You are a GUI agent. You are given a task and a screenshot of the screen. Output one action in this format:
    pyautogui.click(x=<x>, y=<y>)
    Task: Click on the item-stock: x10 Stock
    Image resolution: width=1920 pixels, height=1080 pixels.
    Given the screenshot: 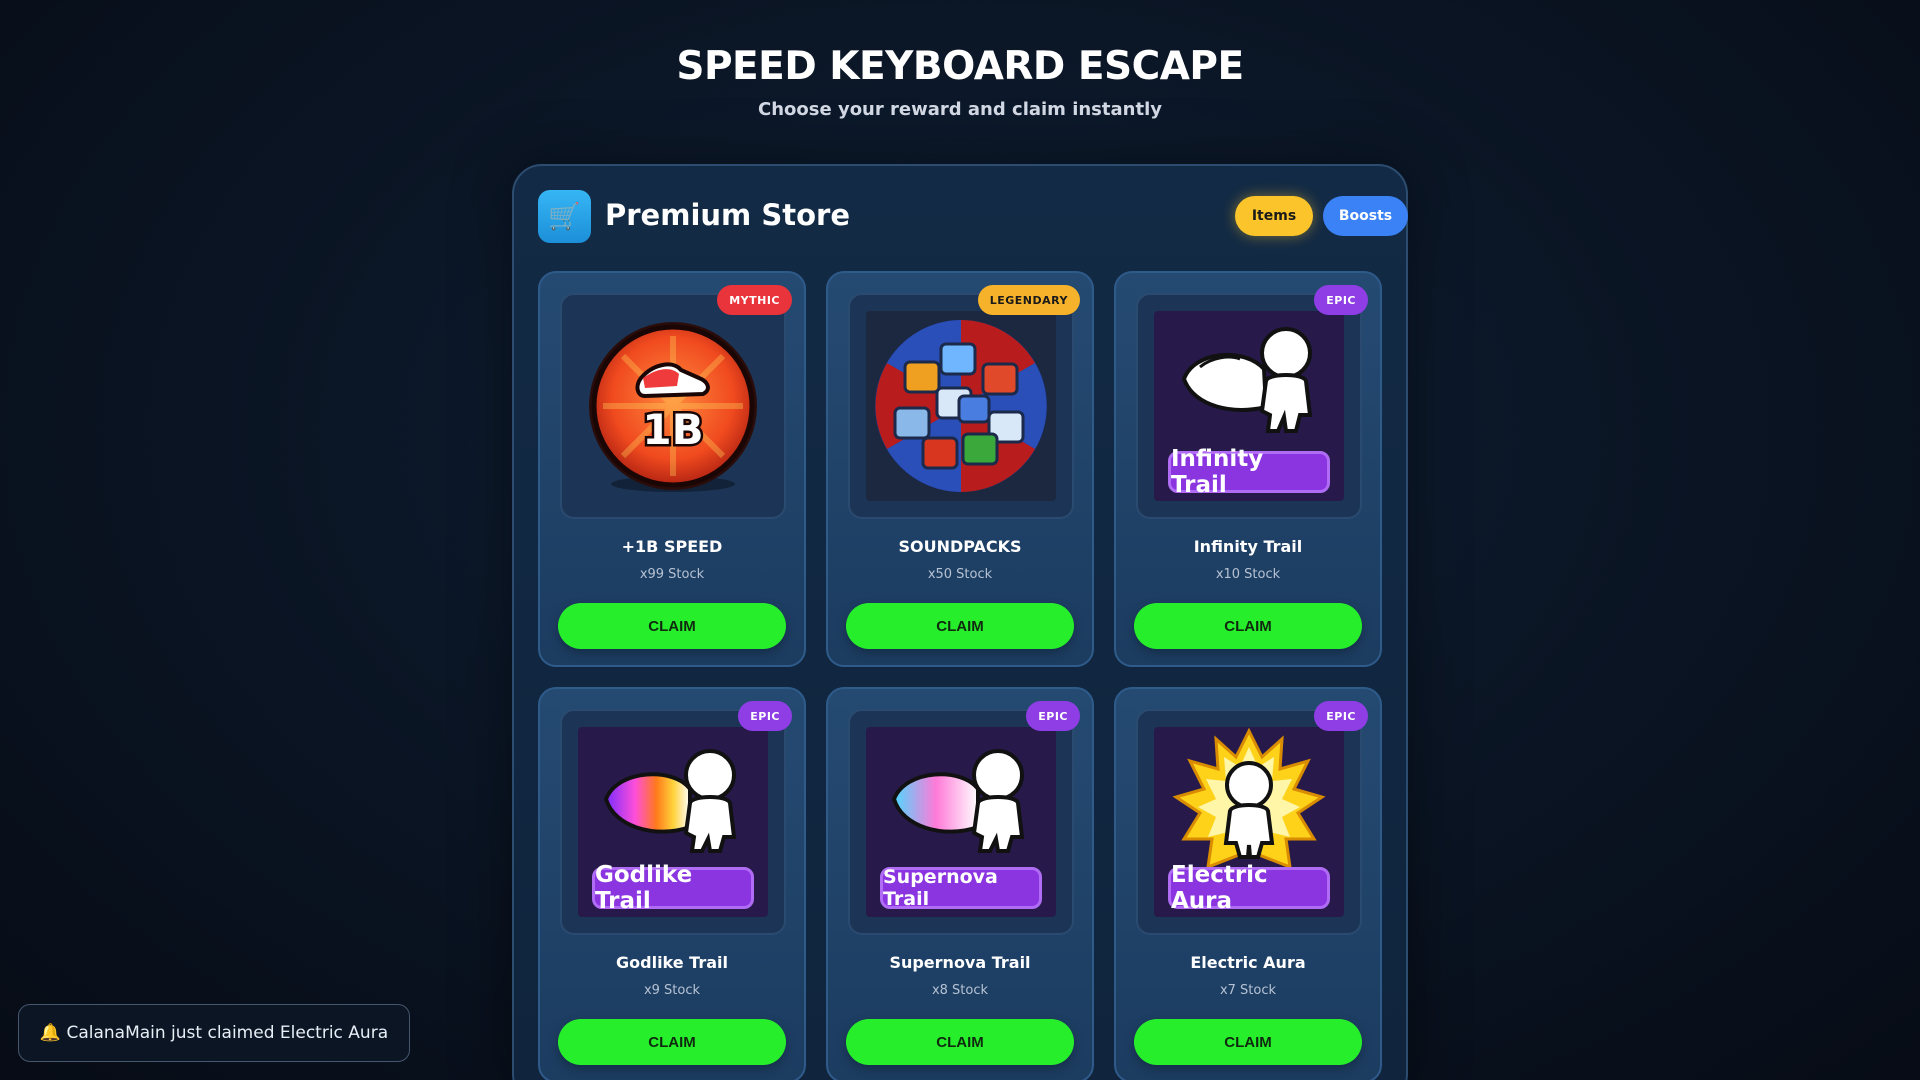 What is the action you would take?
    pyautogui.click(x=1248, y=574)
    